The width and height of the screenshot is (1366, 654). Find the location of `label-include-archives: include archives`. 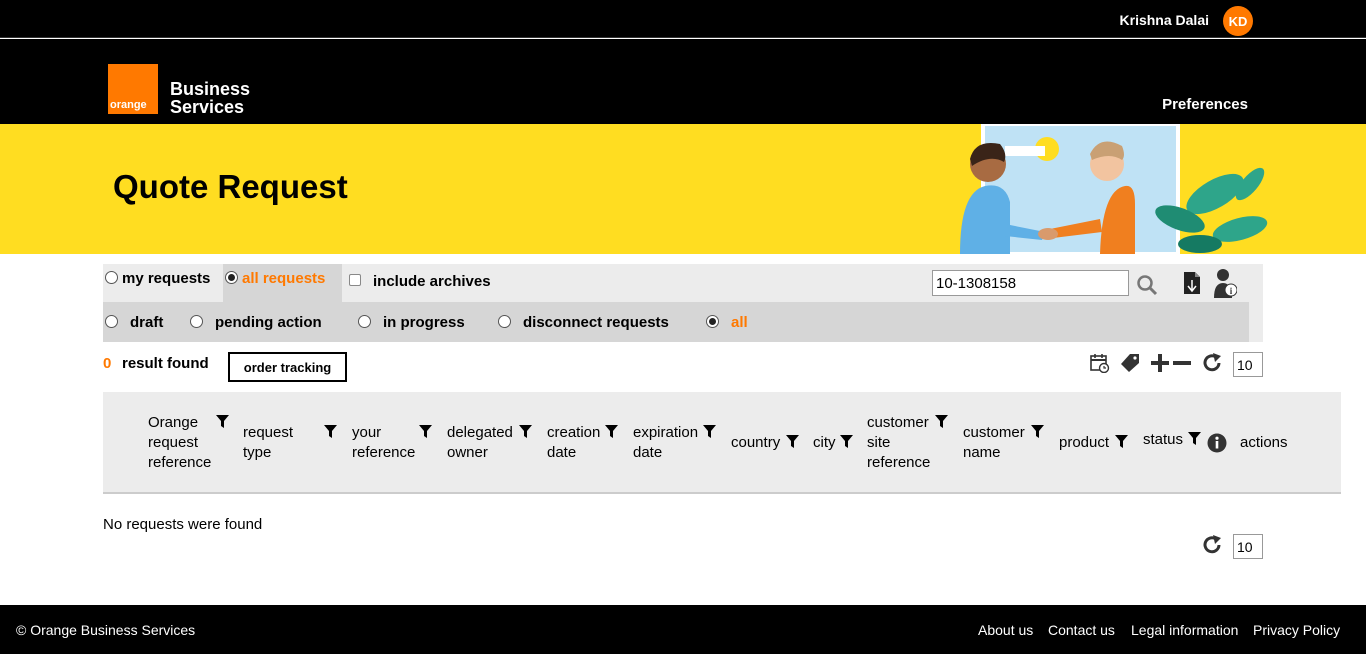

label-include-archives: include archives is located at coordinates (432, 281).